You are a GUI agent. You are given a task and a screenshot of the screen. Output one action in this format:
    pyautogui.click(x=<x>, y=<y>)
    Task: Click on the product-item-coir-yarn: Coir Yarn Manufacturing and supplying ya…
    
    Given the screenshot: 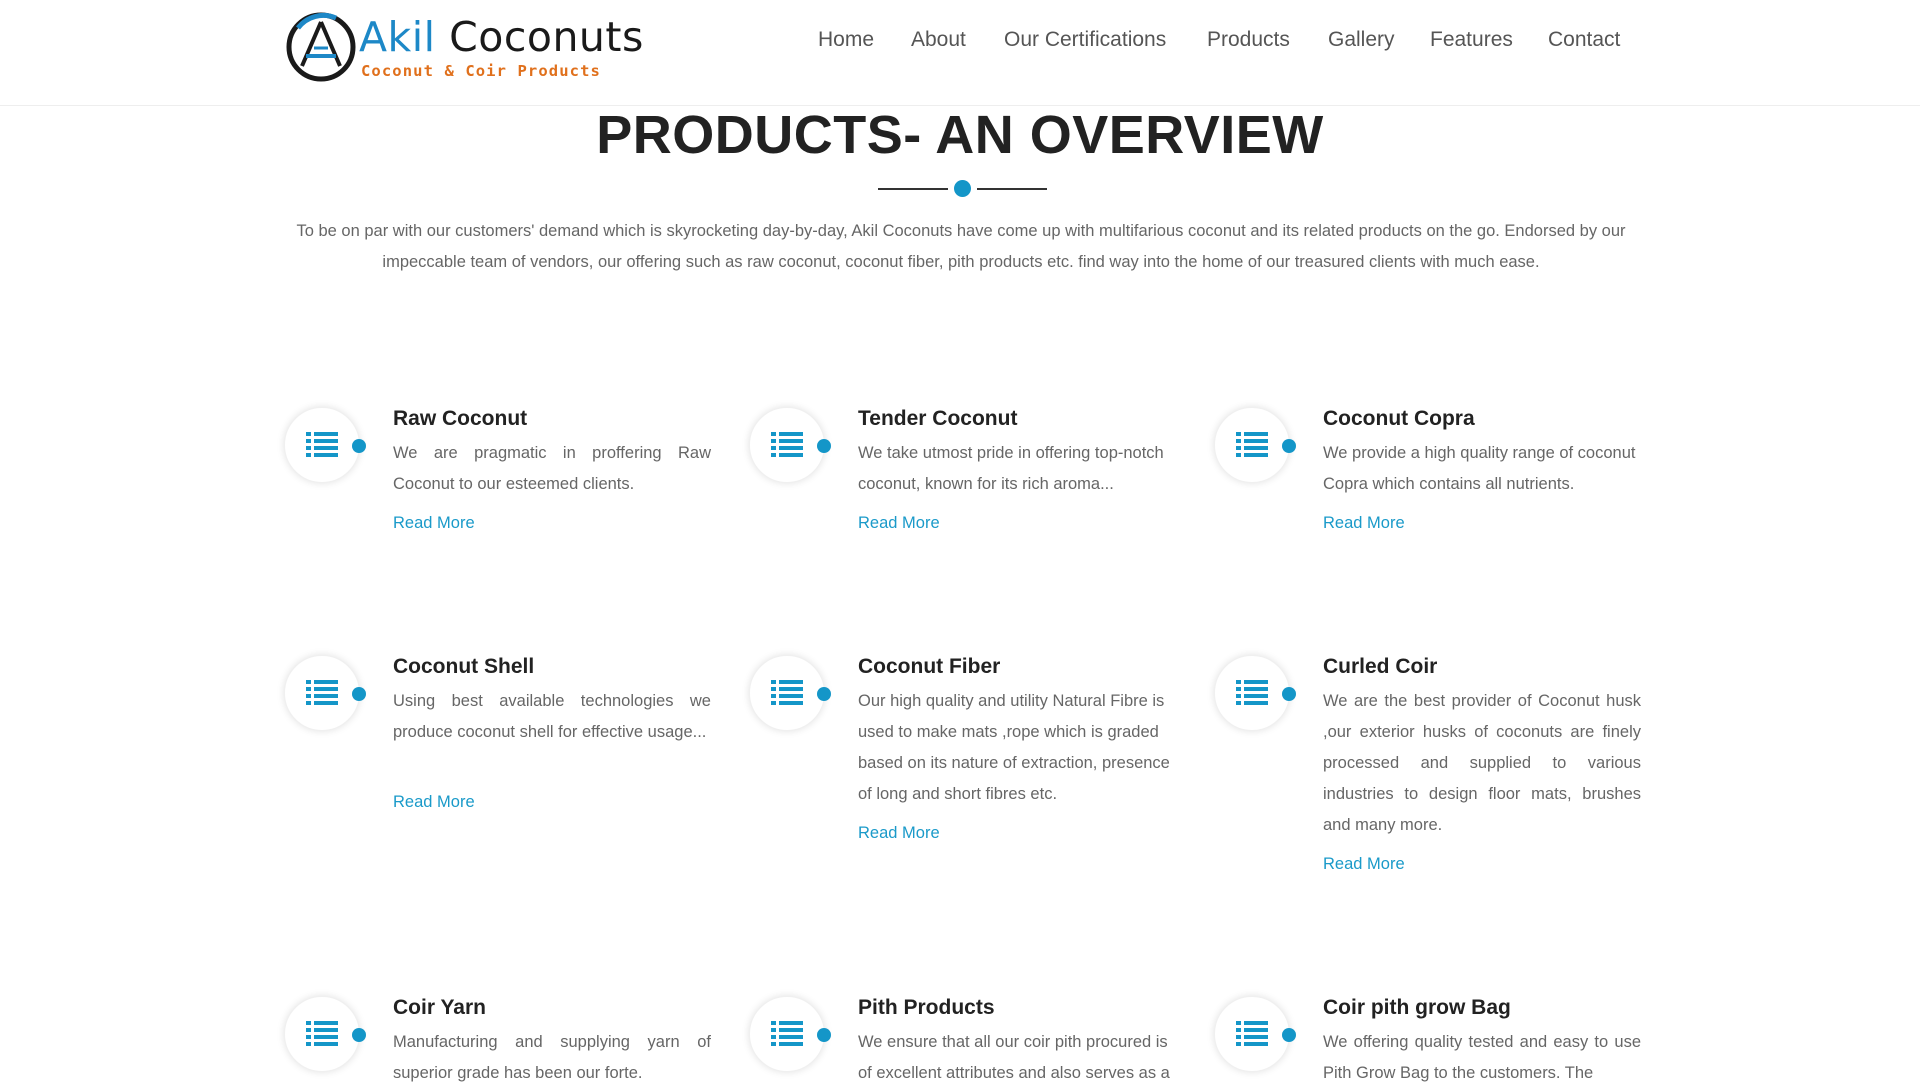 What is the action you would take?
    pyautogui.click(x=517, y=1039)
    